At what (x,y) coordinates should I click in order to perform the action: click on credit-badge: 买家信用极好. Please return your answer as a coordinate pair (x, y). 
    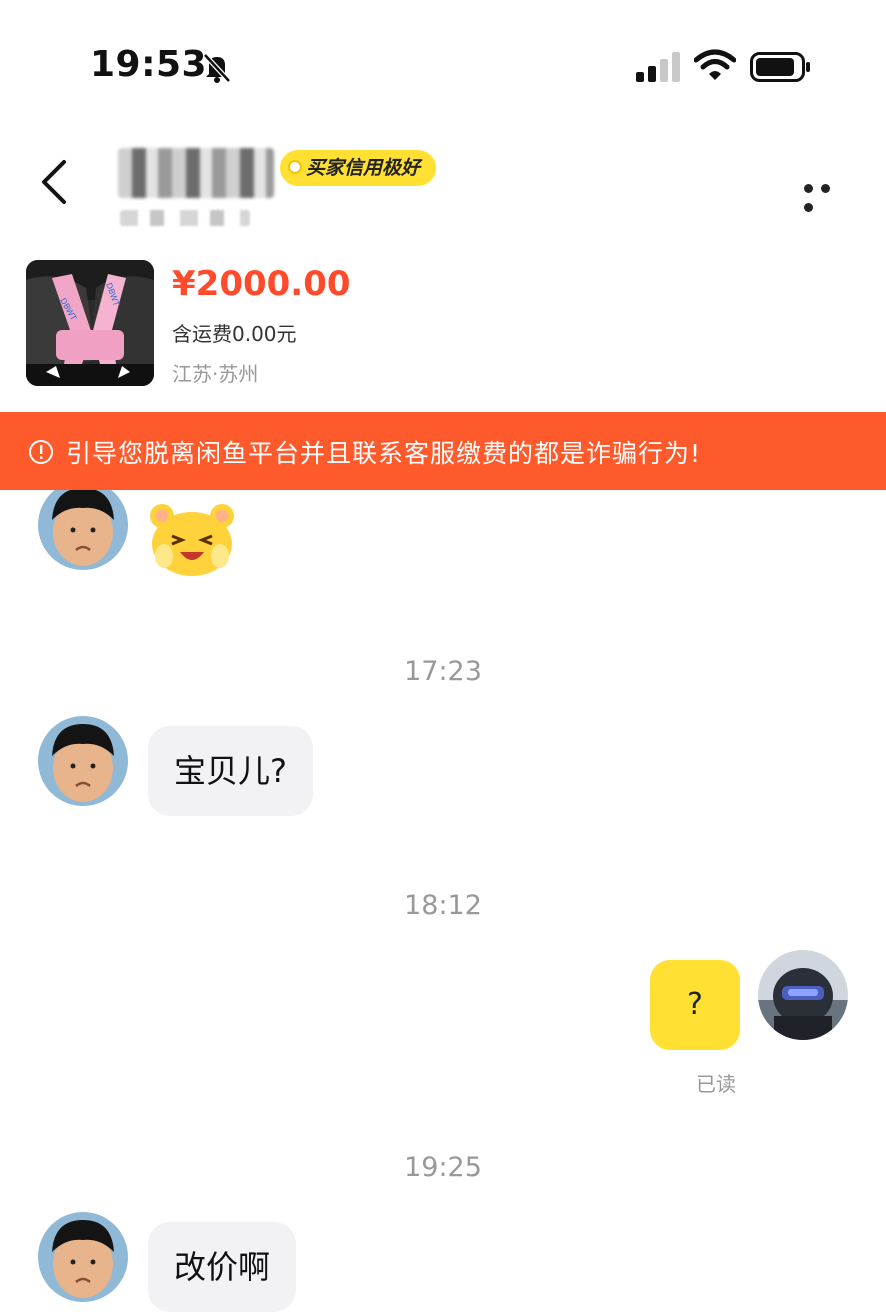
    Looking at the image, I should click on (358, 168).